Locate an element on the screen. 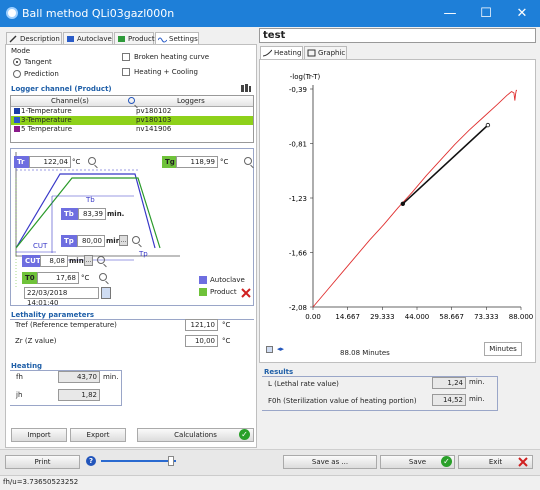 Image resolution: width=540 pixels, height=490 pixels. tab-graphic-label: Graphic is located at coordinates (332, 53).